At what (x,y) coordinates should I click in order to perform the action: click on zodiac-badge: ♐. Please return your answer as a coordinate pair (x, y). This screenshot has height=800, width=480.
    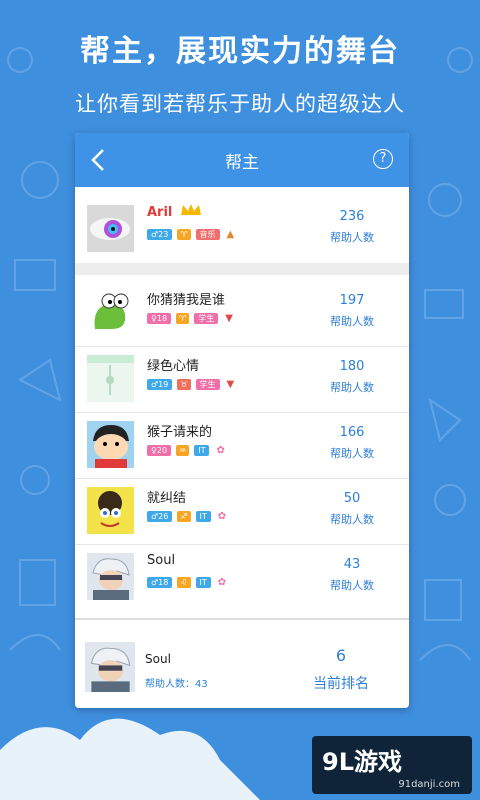
    Looking at the image, I should click on (184, 516).